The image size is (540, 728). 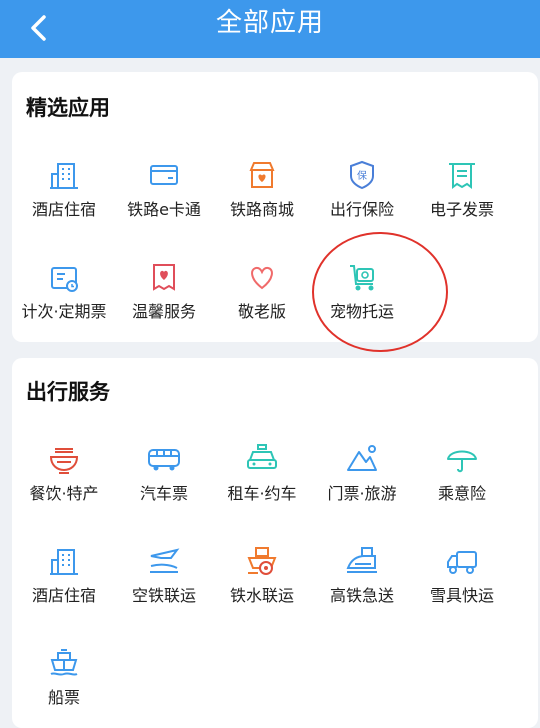 What do you see at coordinates (164, 459) in the screenshot?
I see `bus-icon` at bounding box center [164, 459].